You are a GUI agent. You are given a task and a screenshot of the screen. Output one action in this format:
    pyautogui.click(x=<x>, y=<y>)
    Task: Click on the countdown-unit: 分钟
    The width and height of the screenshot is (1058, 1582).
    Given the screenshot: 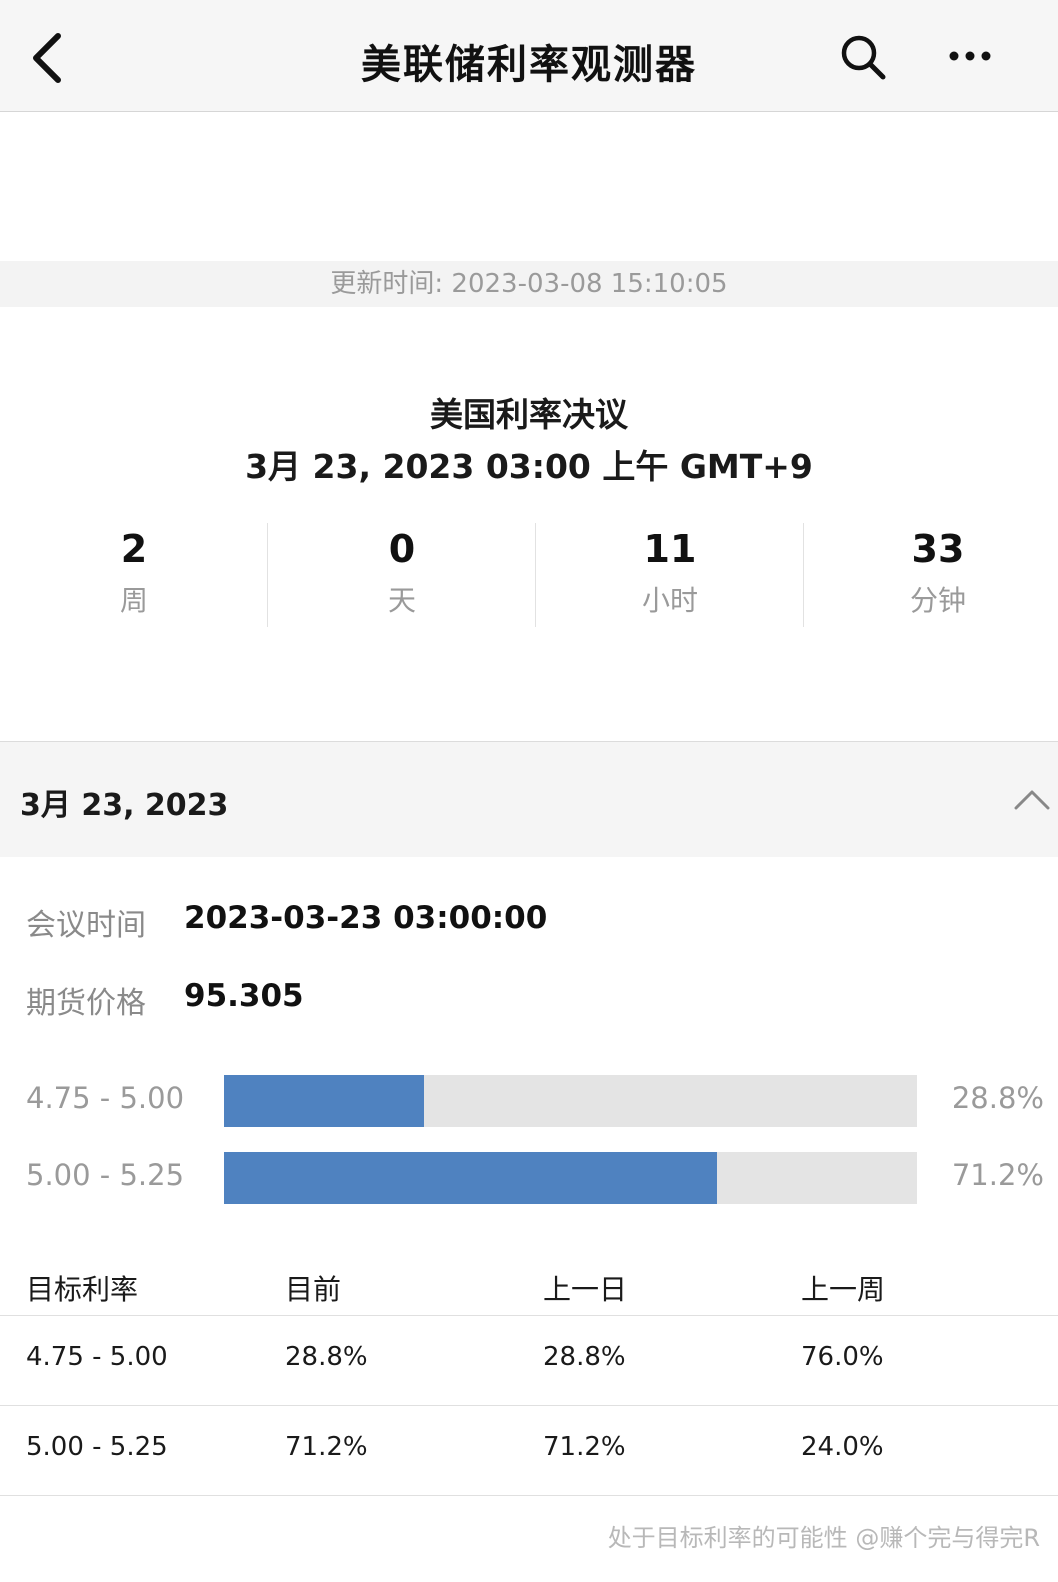 What is the action you would take?
    pyautogui.click(x=937, y=600)
    